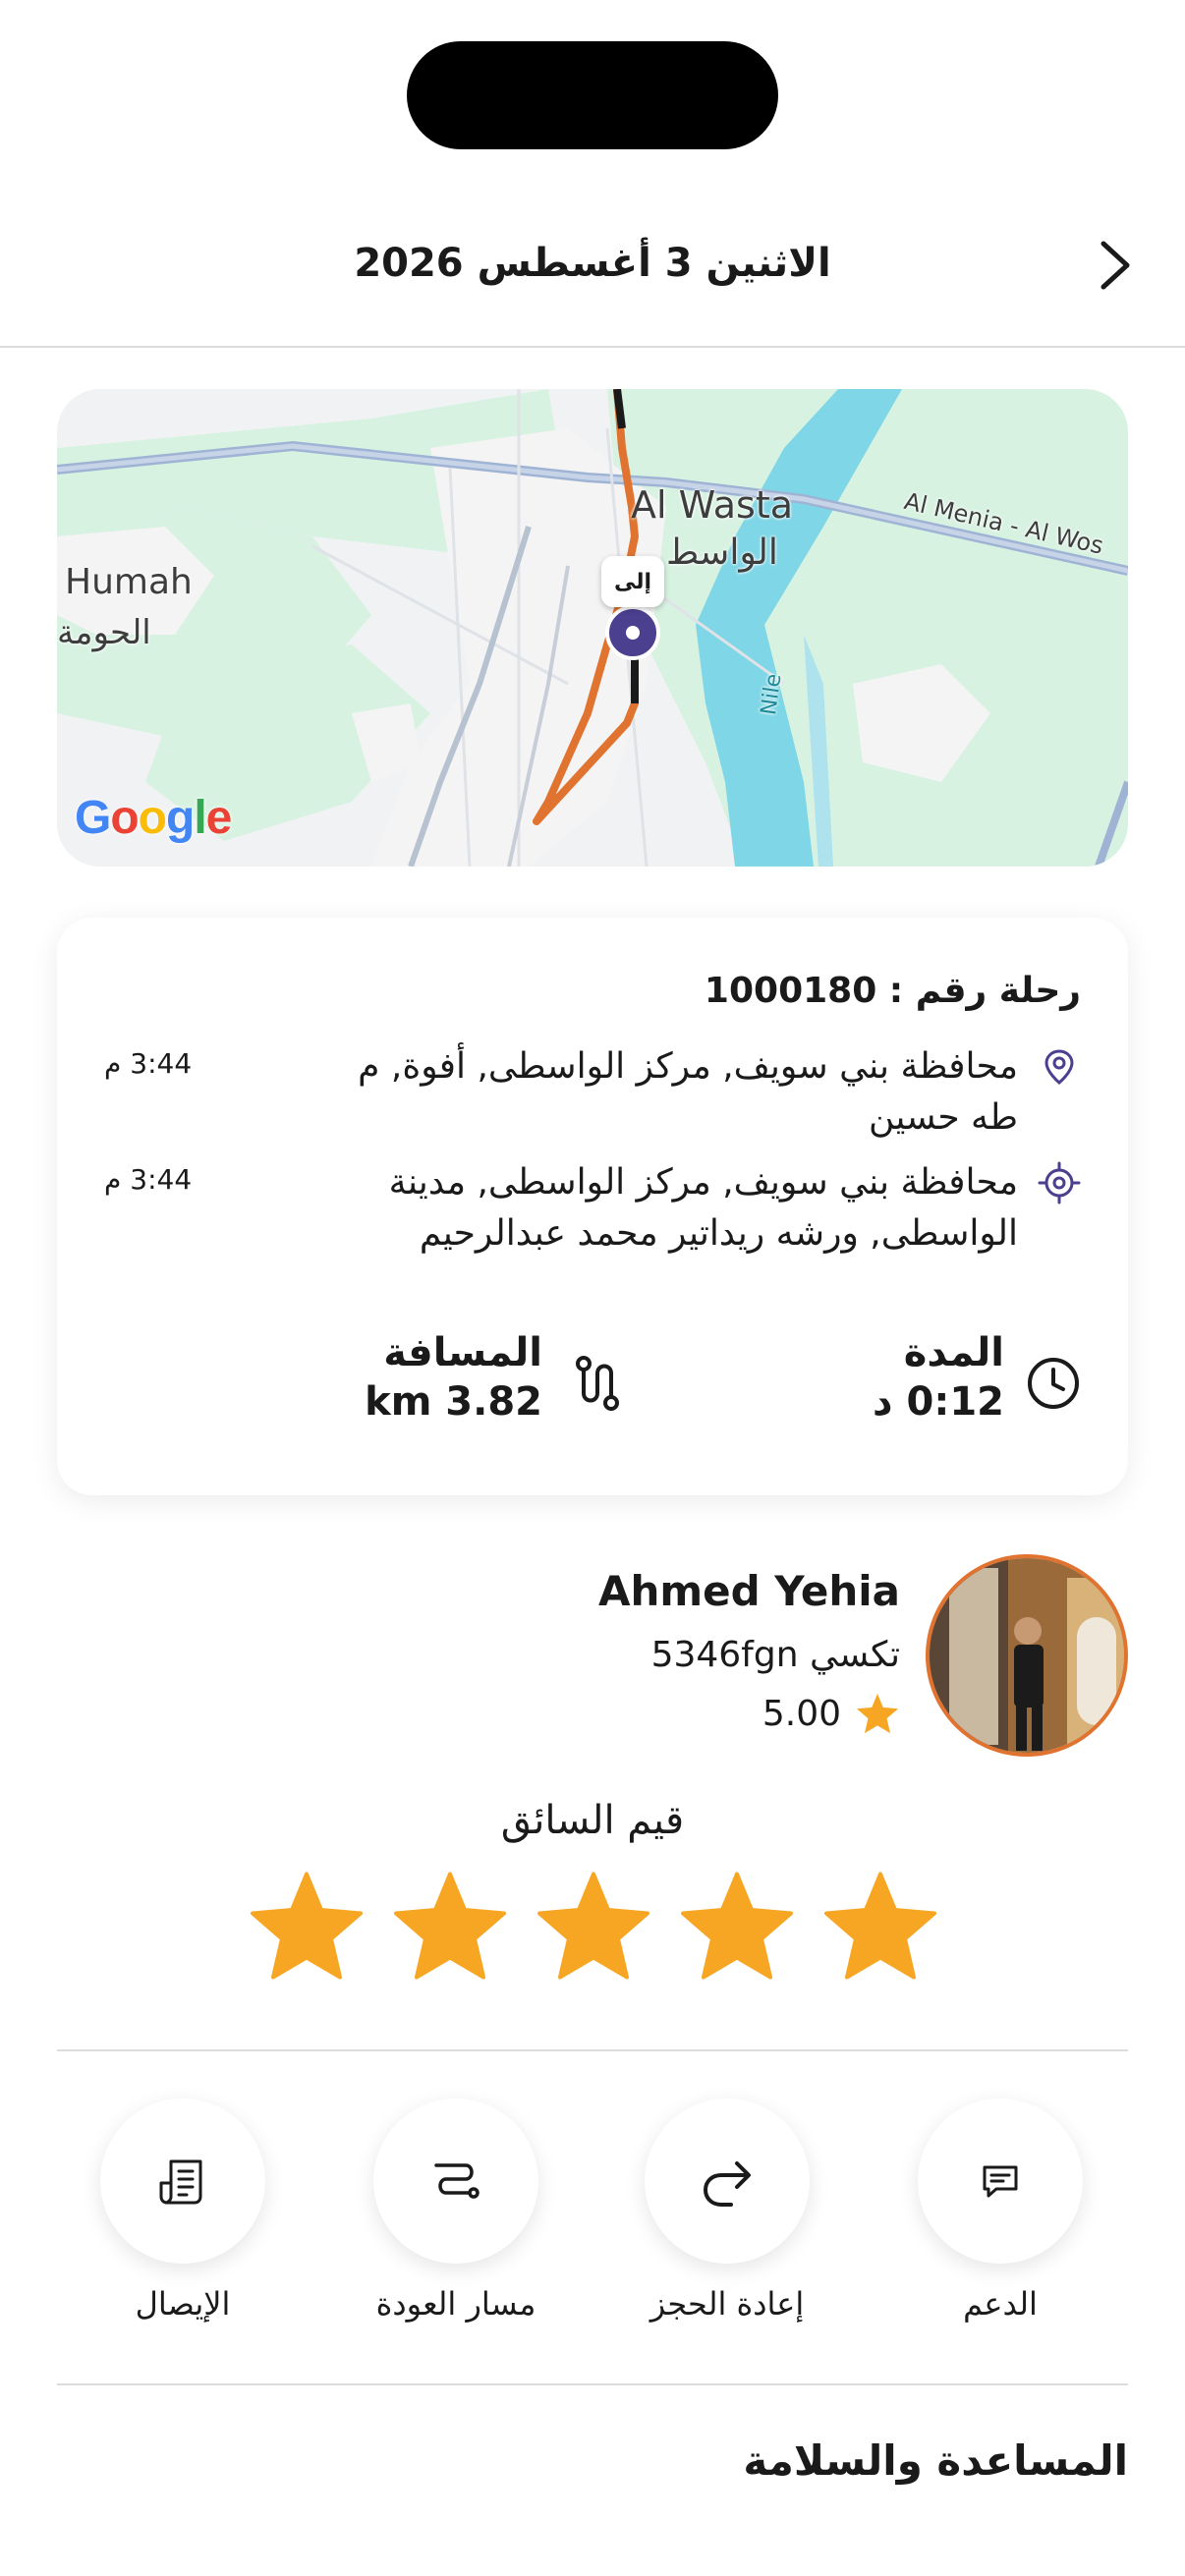 The width and height of the screenshot is (1185, 2576). I want to click on duration-label: المدة, so click(954, 1352).